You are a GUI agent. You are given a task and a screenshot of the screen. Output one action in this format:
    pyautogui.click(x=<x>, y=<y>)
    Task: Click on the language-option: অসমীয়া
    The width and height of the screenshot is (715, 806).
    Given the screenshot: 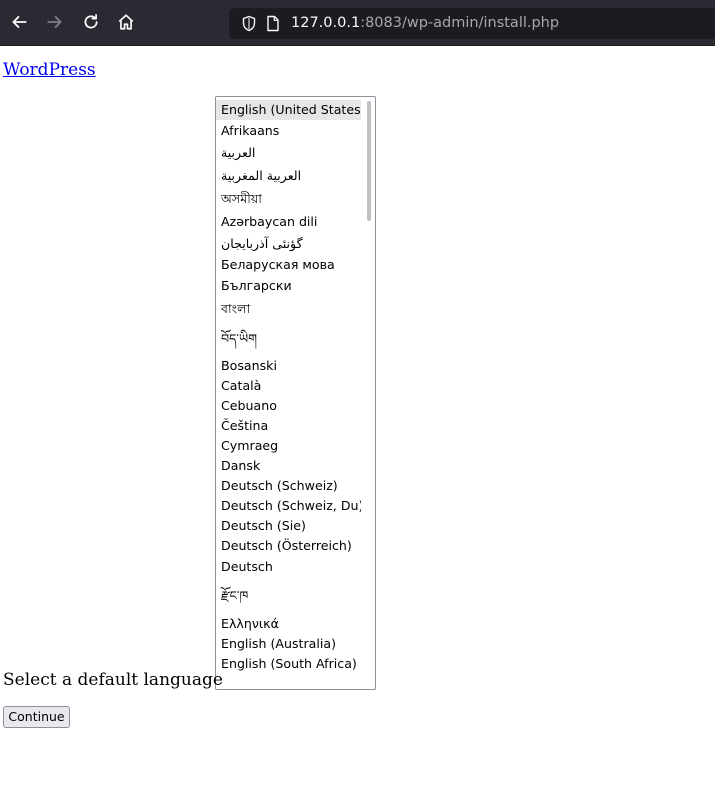 What is the action you would take?
    pyautogui.click(x=288, y=199)
    